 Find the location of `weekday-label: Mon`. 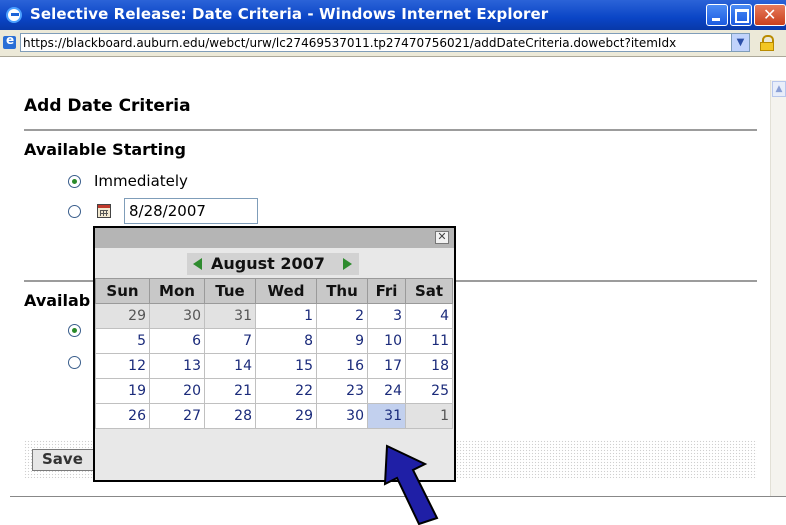

weekday-label: Mon is located at coordinates (177, 291).